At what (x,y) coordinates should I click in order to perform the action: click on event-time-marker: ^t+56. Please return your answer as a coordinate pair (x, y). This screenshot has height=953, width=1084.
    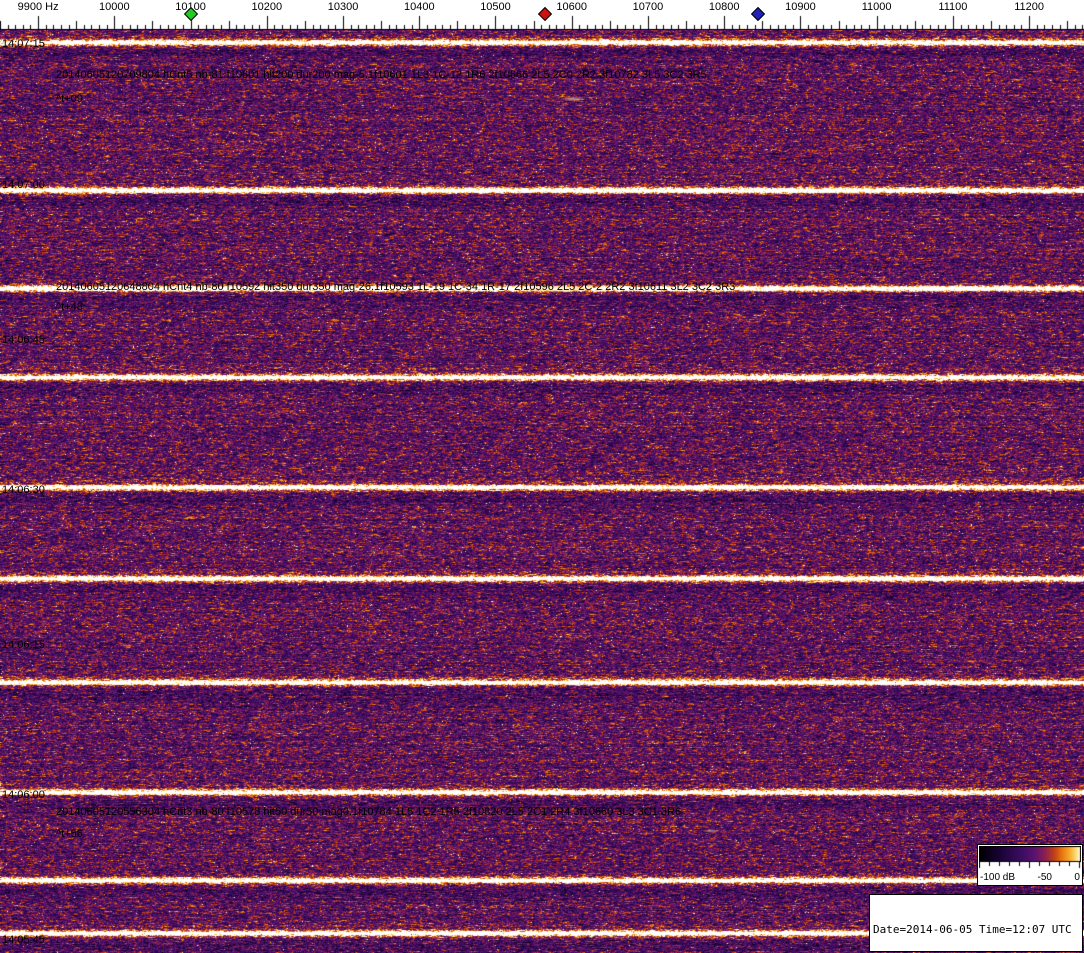
    Looking at the image, I should click on (69, 834).